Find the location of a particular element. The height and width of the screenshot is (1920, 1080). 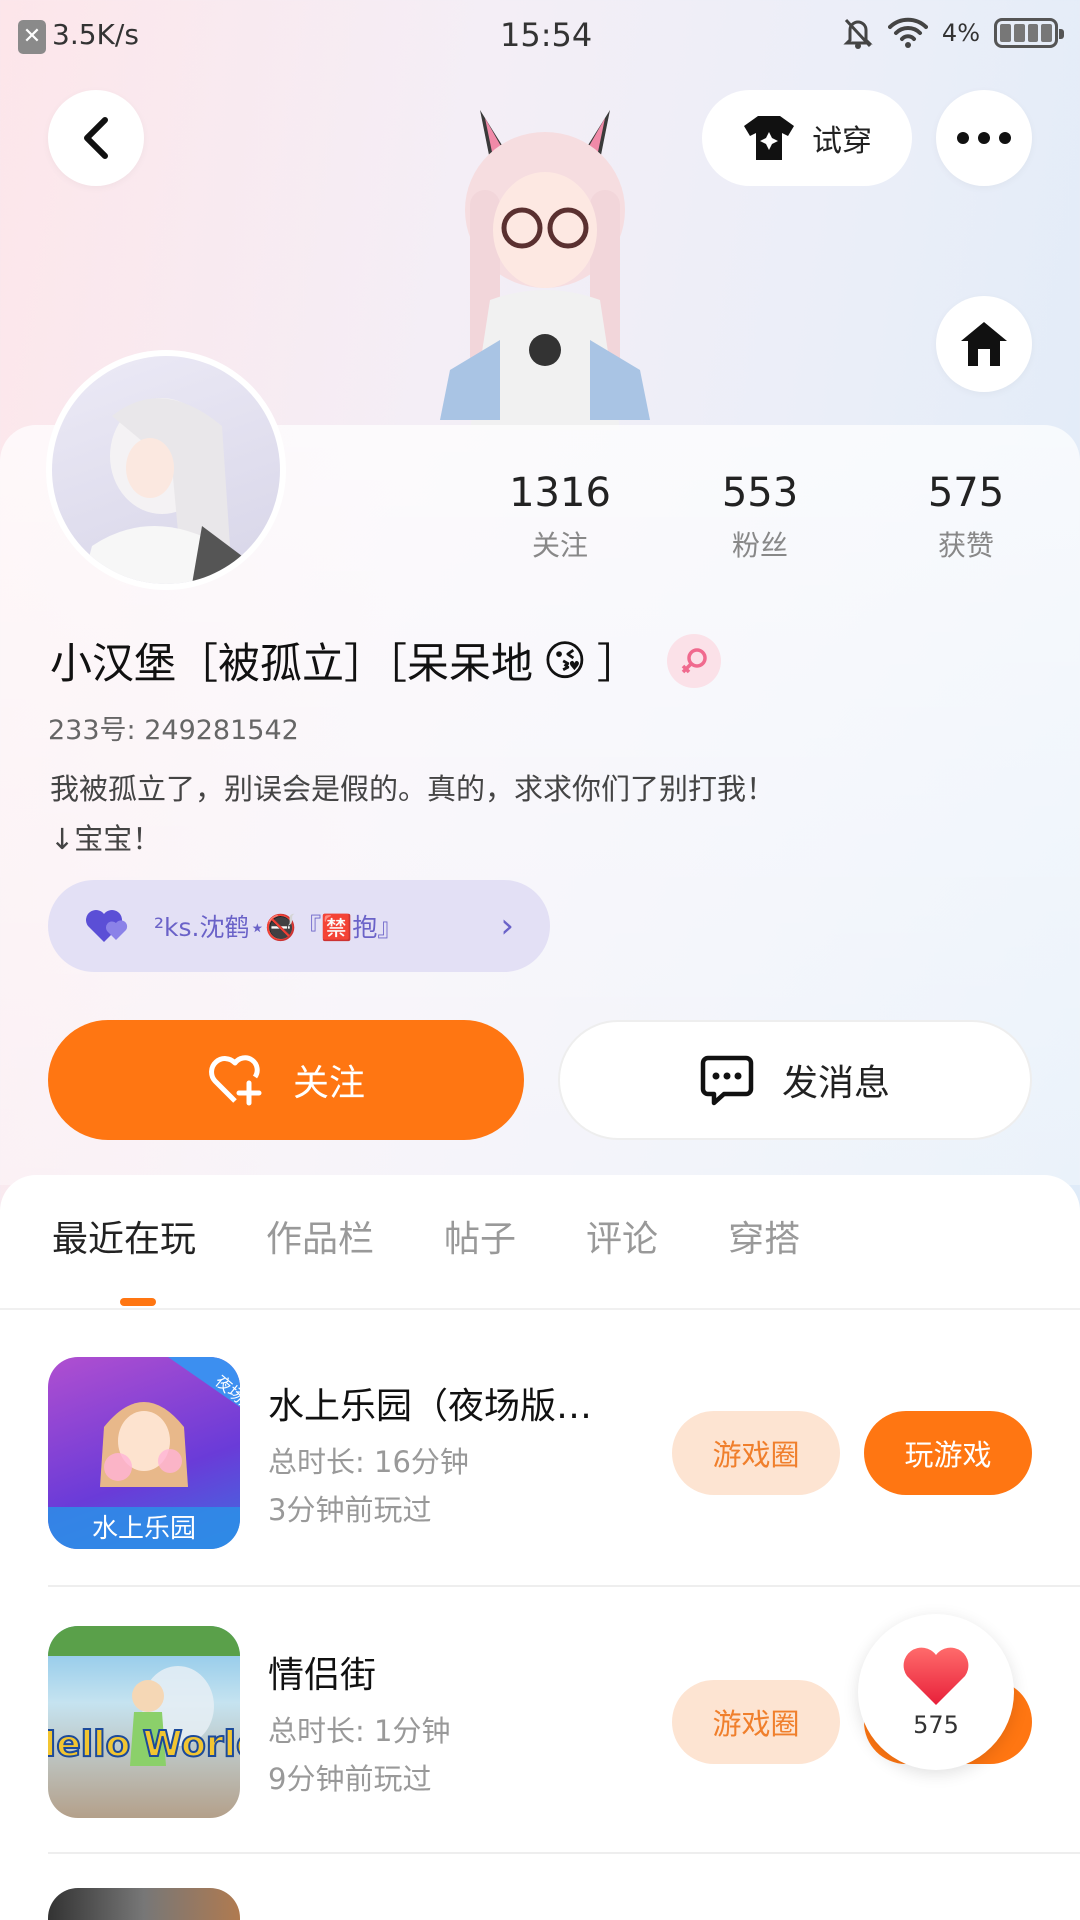

chevron-right-icon: › is located at coordinates (507, 926).